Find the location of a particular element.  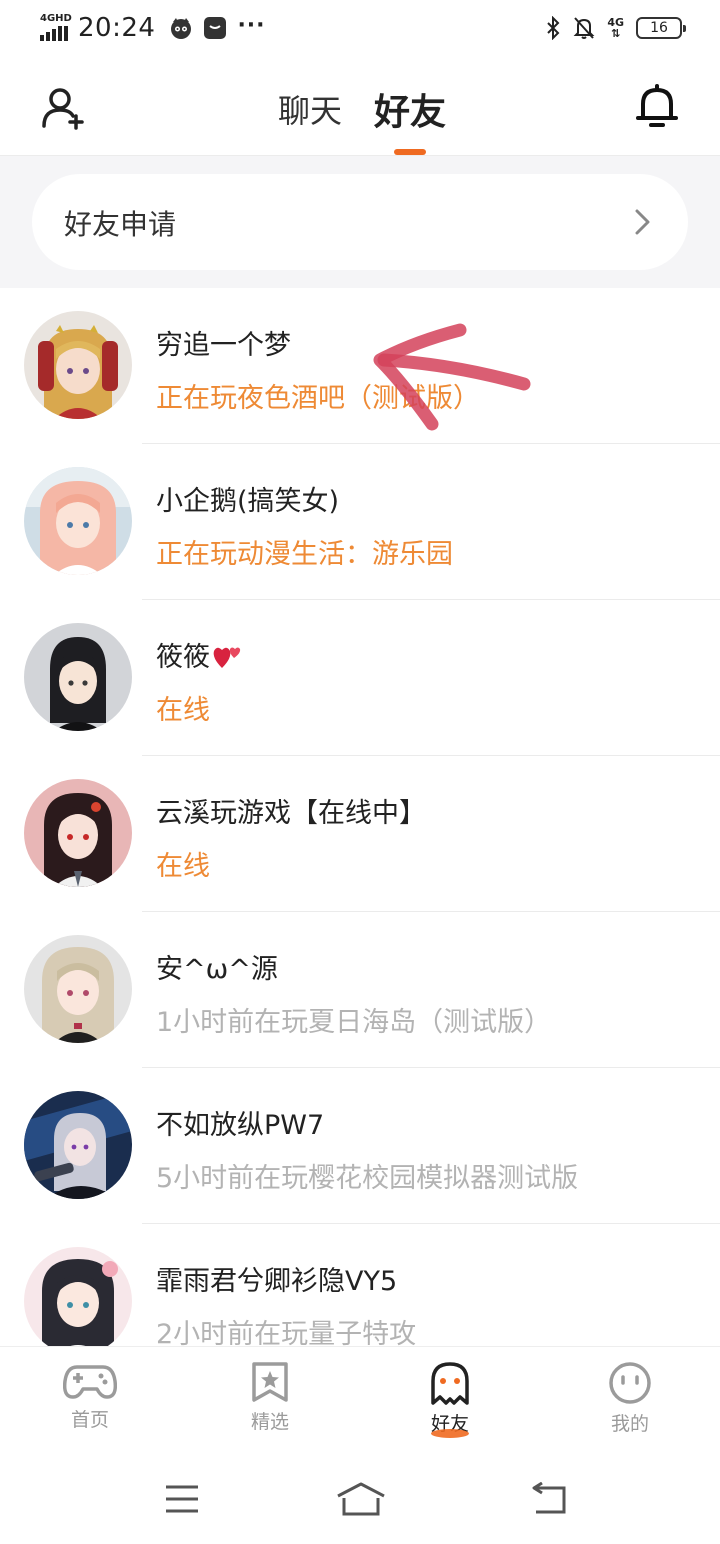

friend-status: 正在玩动漫生活：游乐园 is located at coordinates (304, 554).